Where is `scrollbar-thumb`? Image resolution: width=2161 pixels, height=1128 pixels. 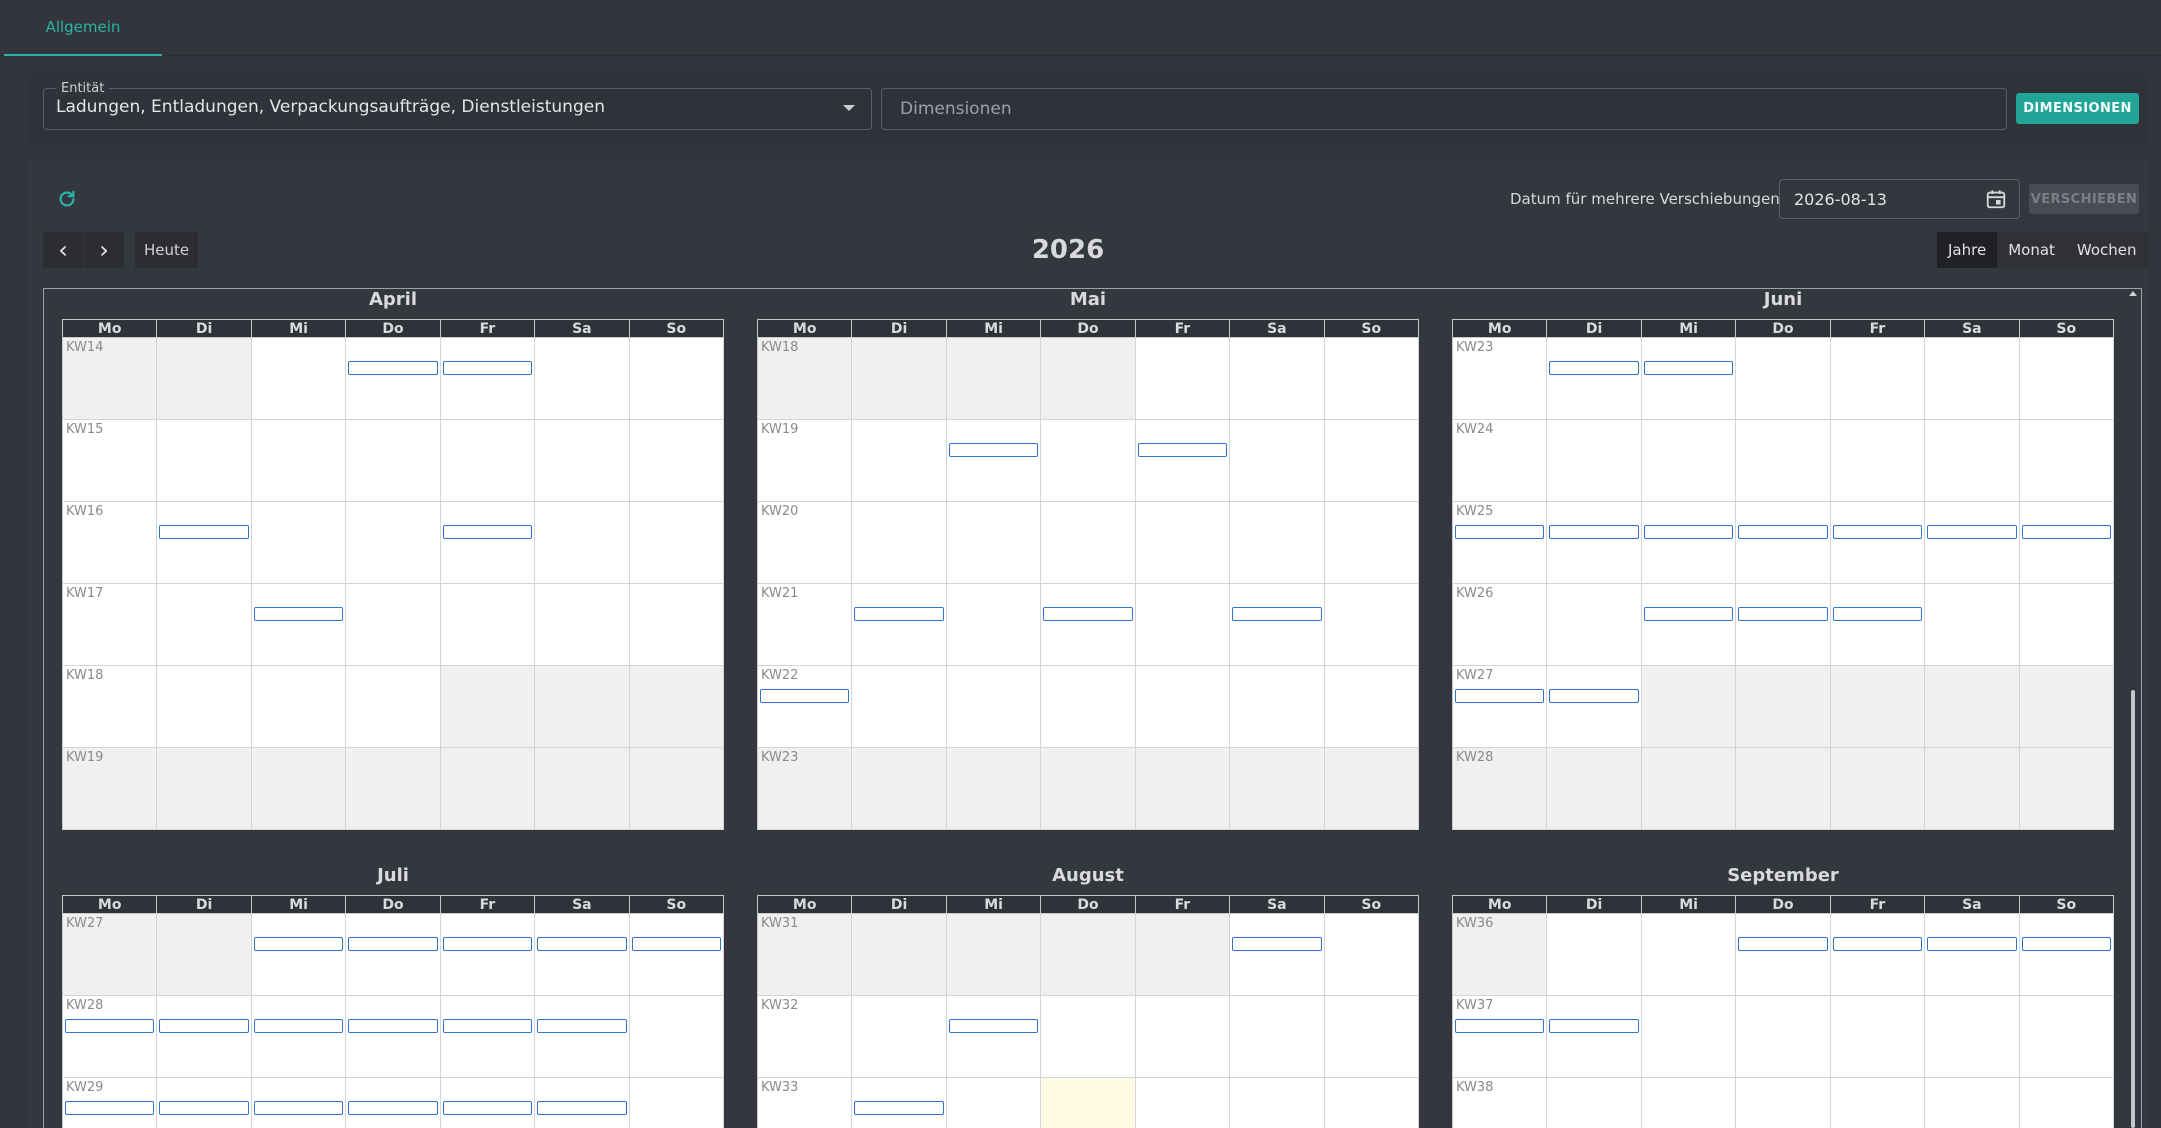 scrollbar-thumb is located at coordinates (2133, 909).